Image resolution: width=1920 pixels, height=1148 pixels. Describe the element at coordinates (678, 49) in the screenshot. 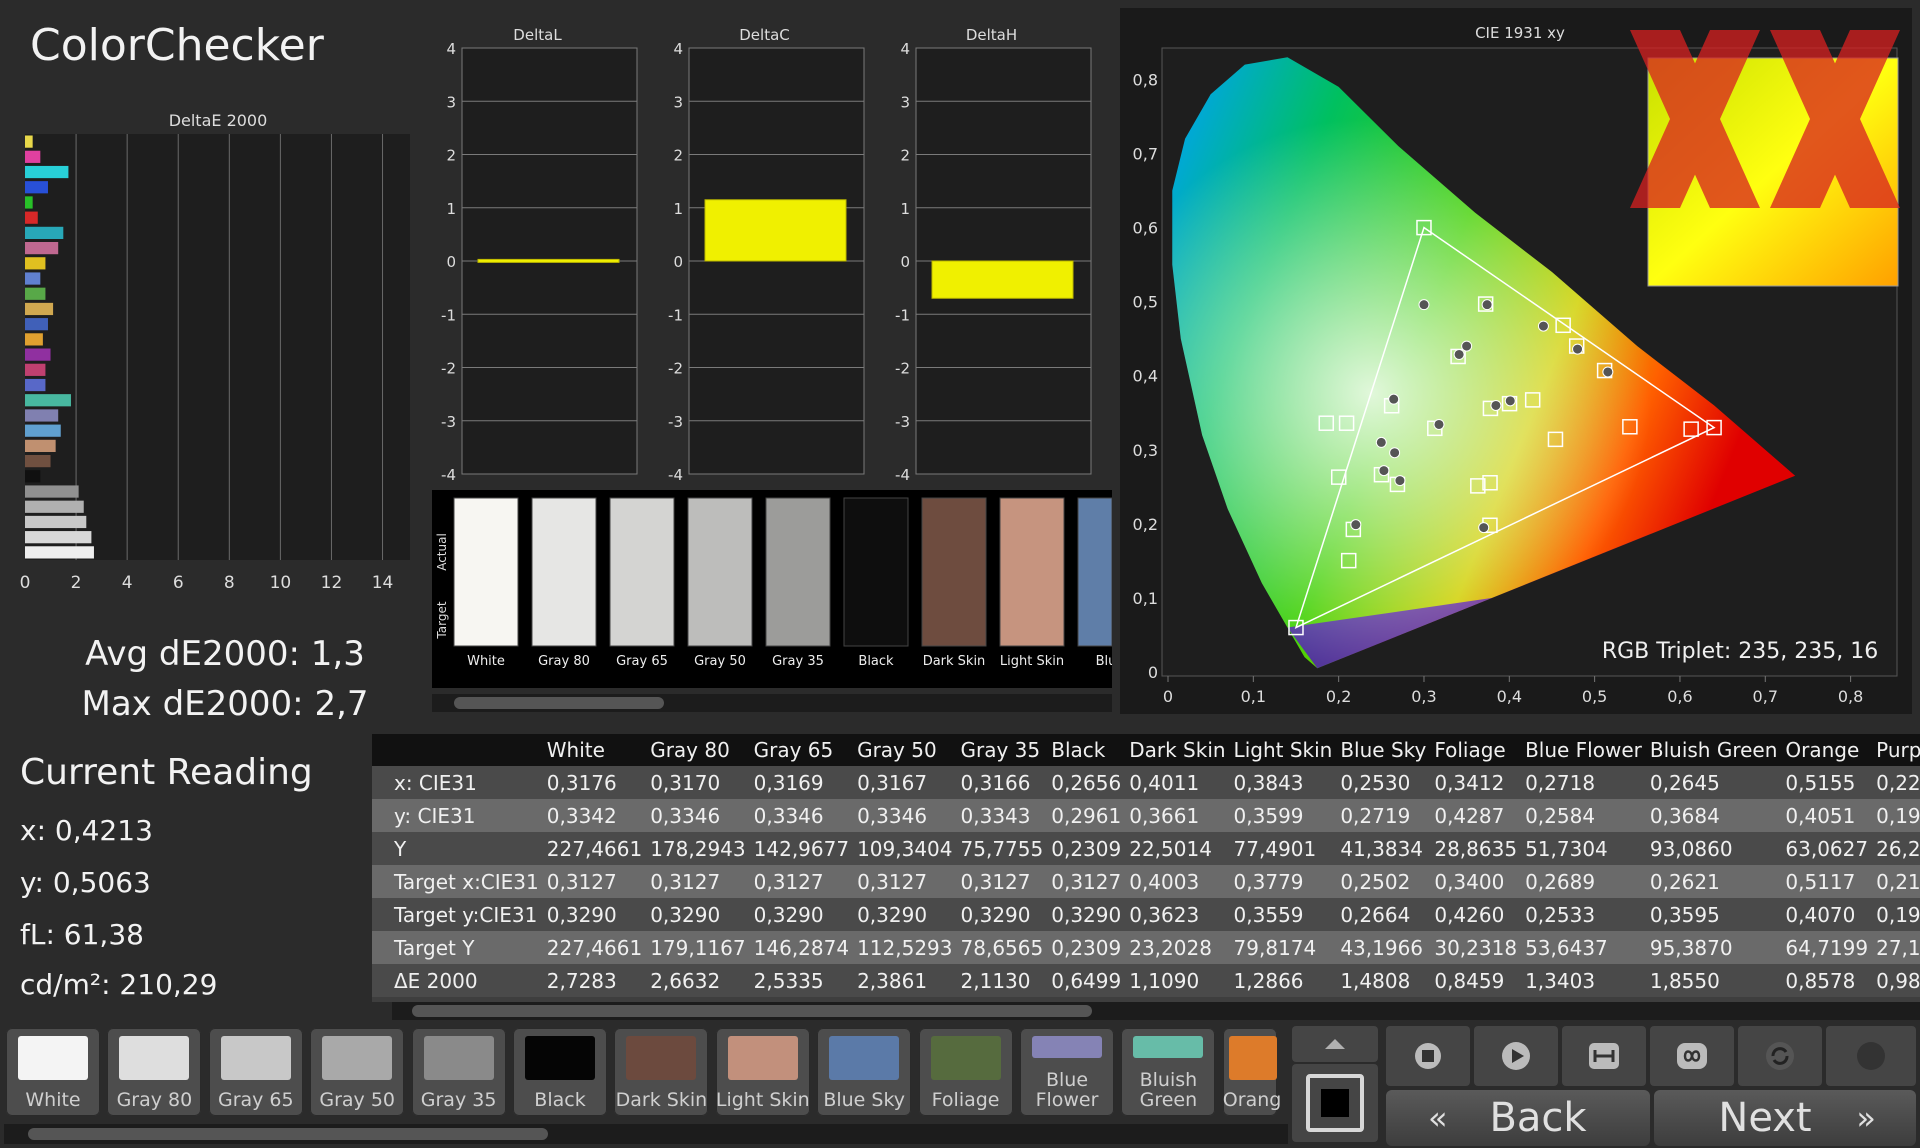

I see `delta-tick-label: 4` at that location.